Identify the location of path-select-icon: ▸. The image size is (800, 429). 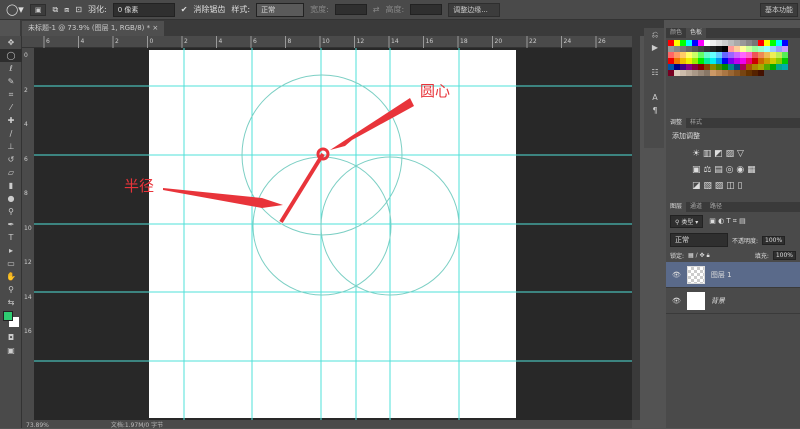
(11, 250).